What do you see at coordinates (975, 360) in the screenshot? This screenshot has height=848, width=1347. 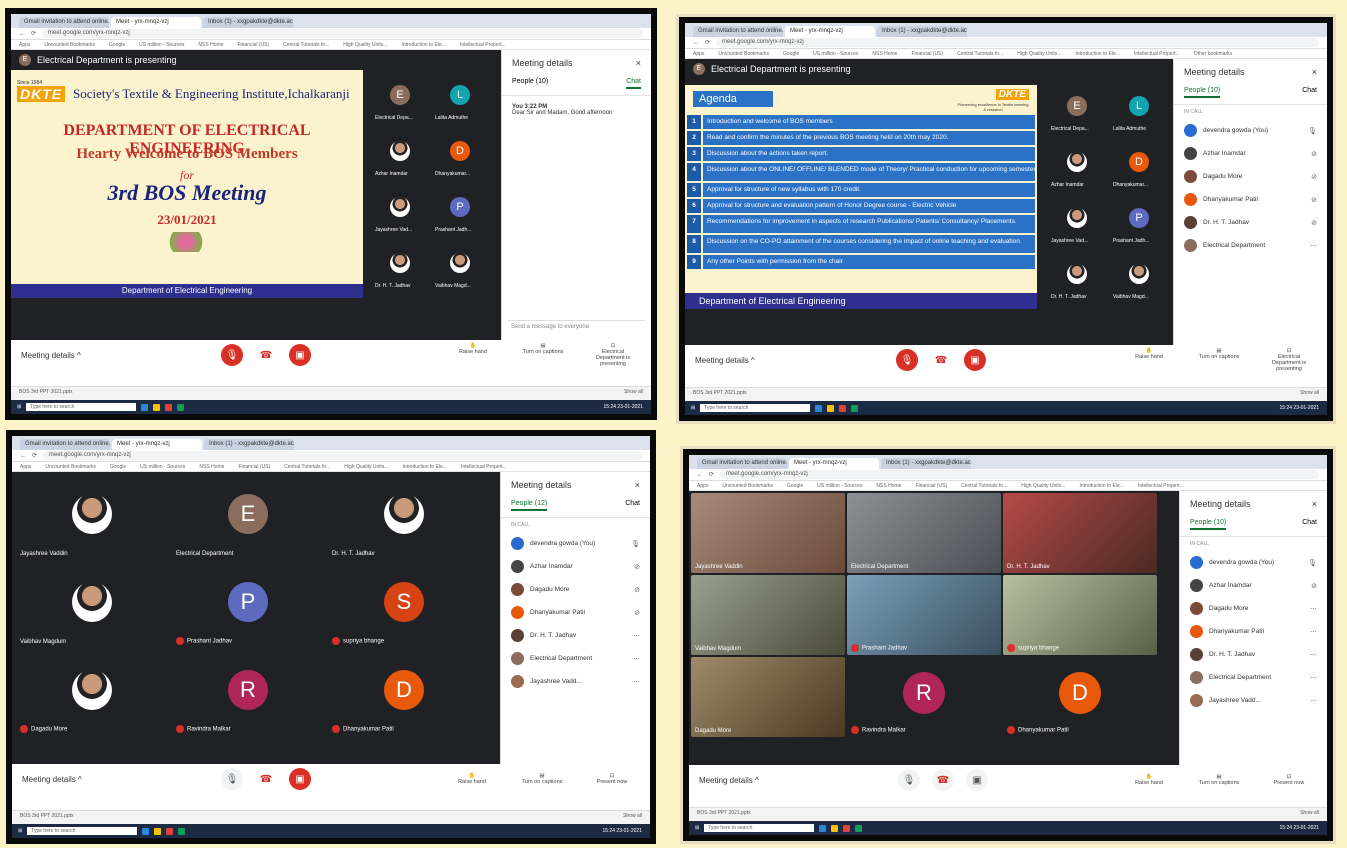 I see `camera-off-button: ▣` at bounding box center [975, 360].